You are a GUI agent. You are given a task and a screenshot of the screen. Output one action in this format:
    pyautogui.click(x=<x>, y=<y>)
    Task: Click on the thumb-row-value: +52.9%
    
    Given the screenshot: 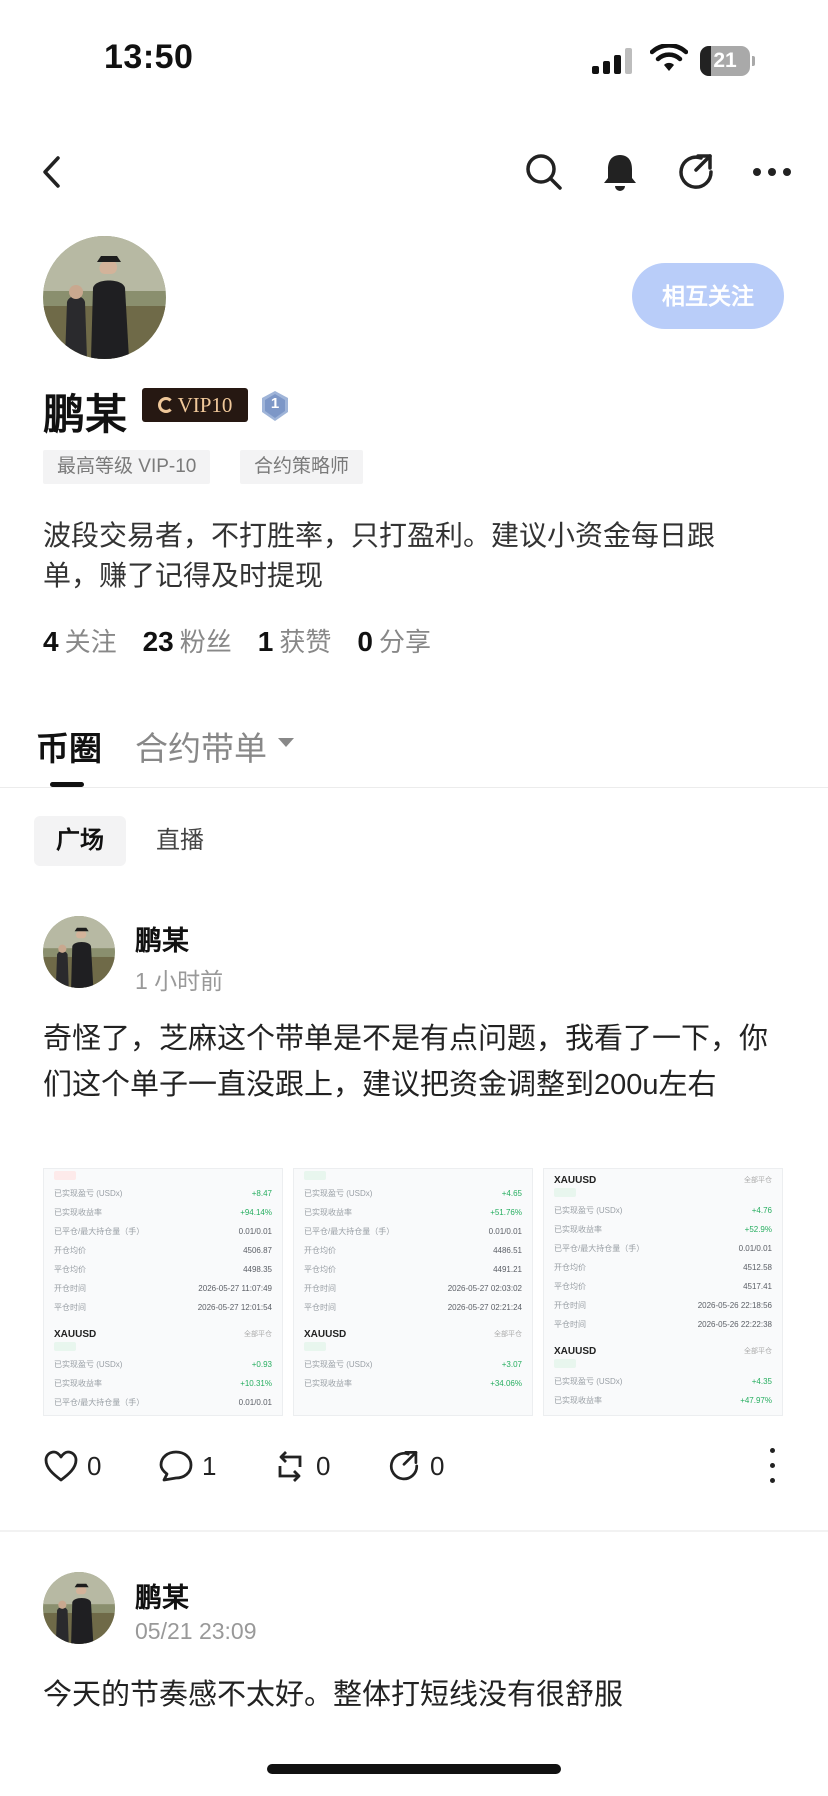 What is the action you would take?
    pyautogui.click(x=758, y=1229)
    